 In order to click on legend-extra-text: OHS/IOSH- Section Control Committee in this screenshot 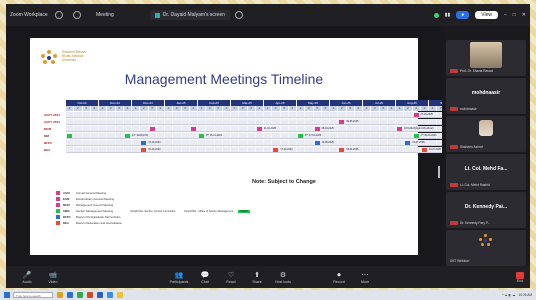, I will do `click(153, 211)`.